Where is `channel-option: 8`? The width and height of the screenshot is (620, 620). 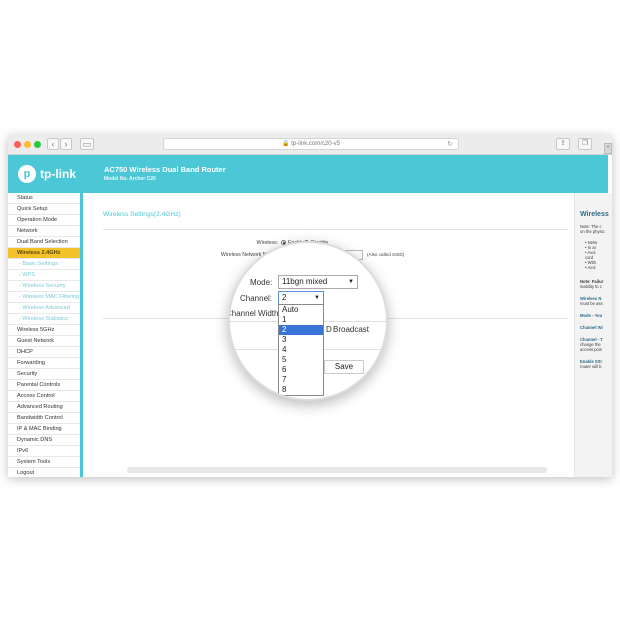
channel-option: 8 is located at coordinates (301, 390).